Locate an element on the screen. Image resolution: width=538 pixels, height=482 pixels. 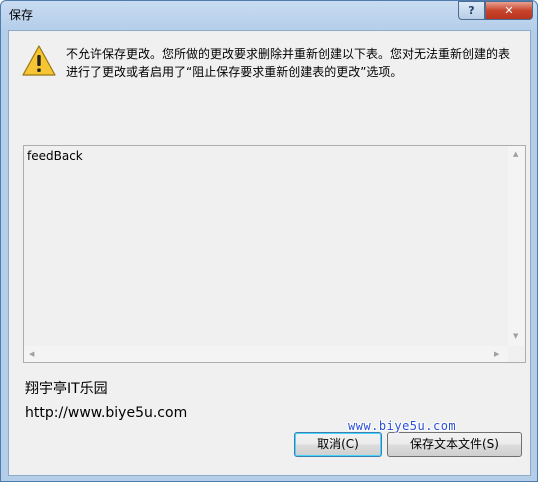
scroll-left-arrow-icon: ◀ is located at coordinates (31, 354).